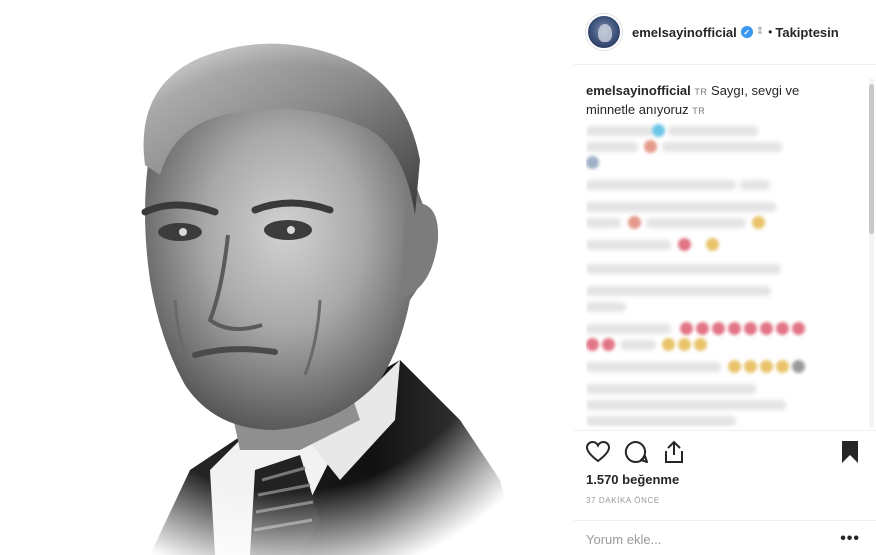 This screenshot has height=555, width=876. What do you see at coordinates (674, 452) in the screenshot?
I see `share-icon` at bounding box center [674, 452].